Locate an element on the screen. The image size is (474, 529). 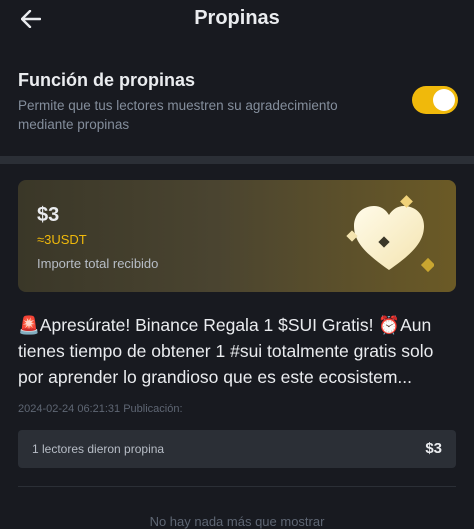
total-label: Importe total recibido is located at coordinates (98, 263).